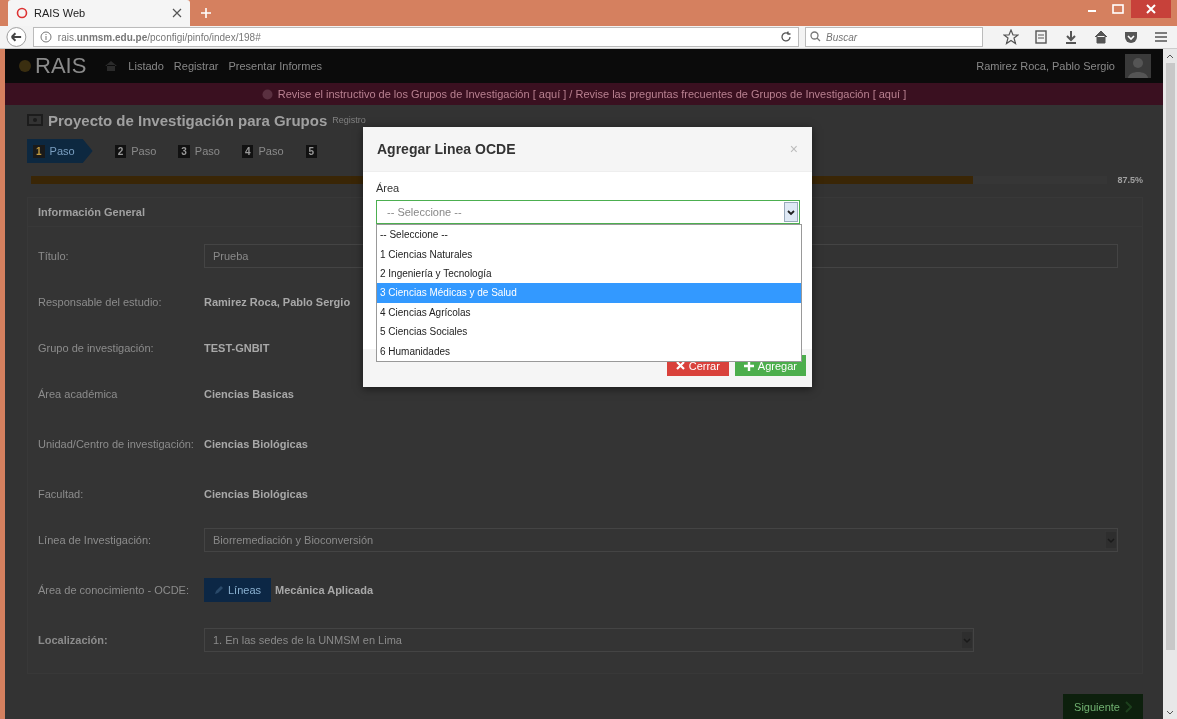 The height and width of the screenshot is (719, 1177). Describe the element at coordinates (95, 540) in the screenshot. I see `field-label: Línea de Investigación:` at that location.